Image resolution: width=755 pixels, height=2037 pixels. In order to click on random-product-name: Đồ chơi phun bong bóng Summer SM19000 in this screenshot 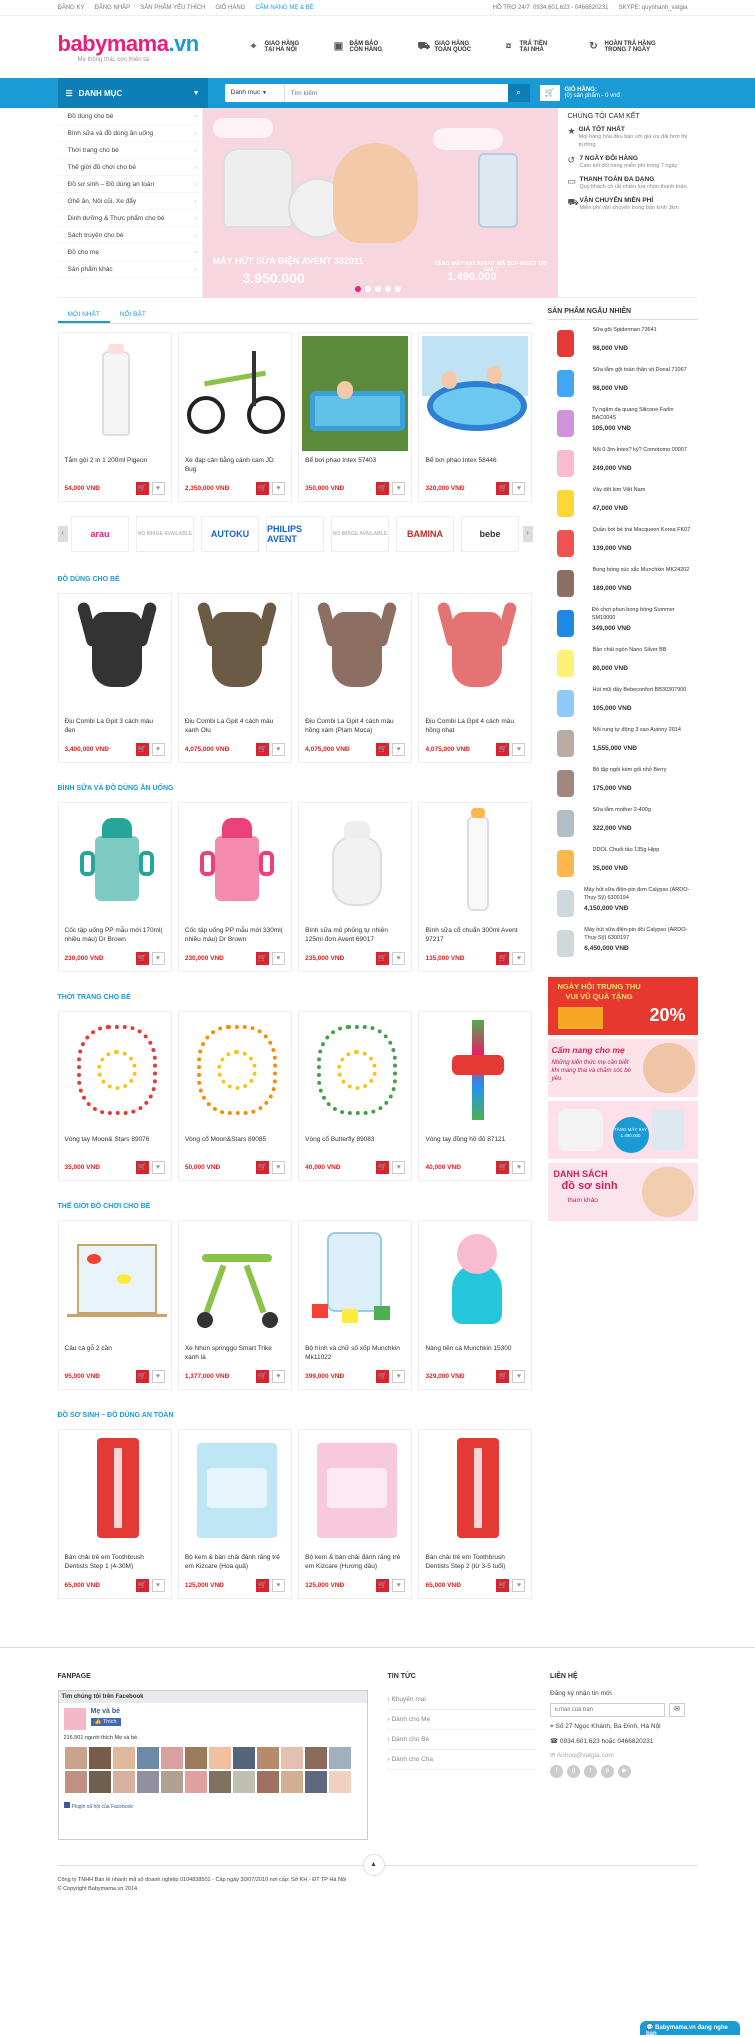, I will do `click(645, 614)`.